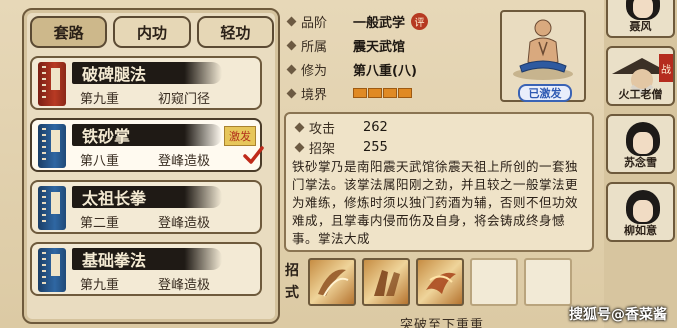  I want to click on skill-level: 第二重, so click(100, 223).